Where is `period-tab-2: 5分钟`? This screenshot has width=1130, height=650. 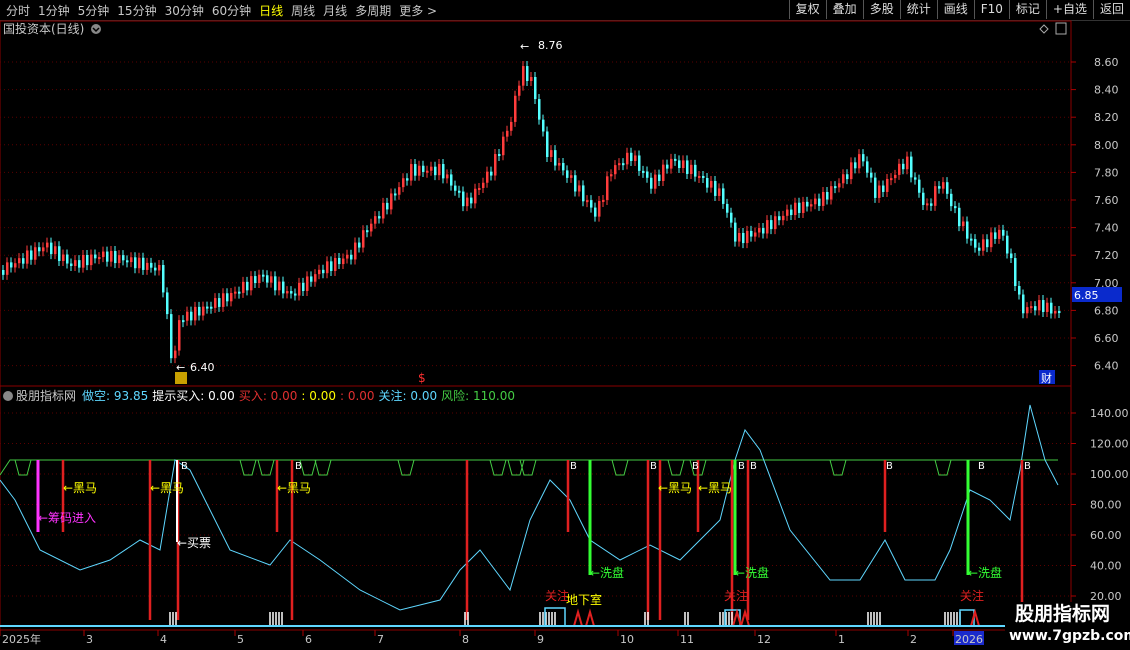 period-tab-2: 5分钟 is located at coordinates (94, 10).